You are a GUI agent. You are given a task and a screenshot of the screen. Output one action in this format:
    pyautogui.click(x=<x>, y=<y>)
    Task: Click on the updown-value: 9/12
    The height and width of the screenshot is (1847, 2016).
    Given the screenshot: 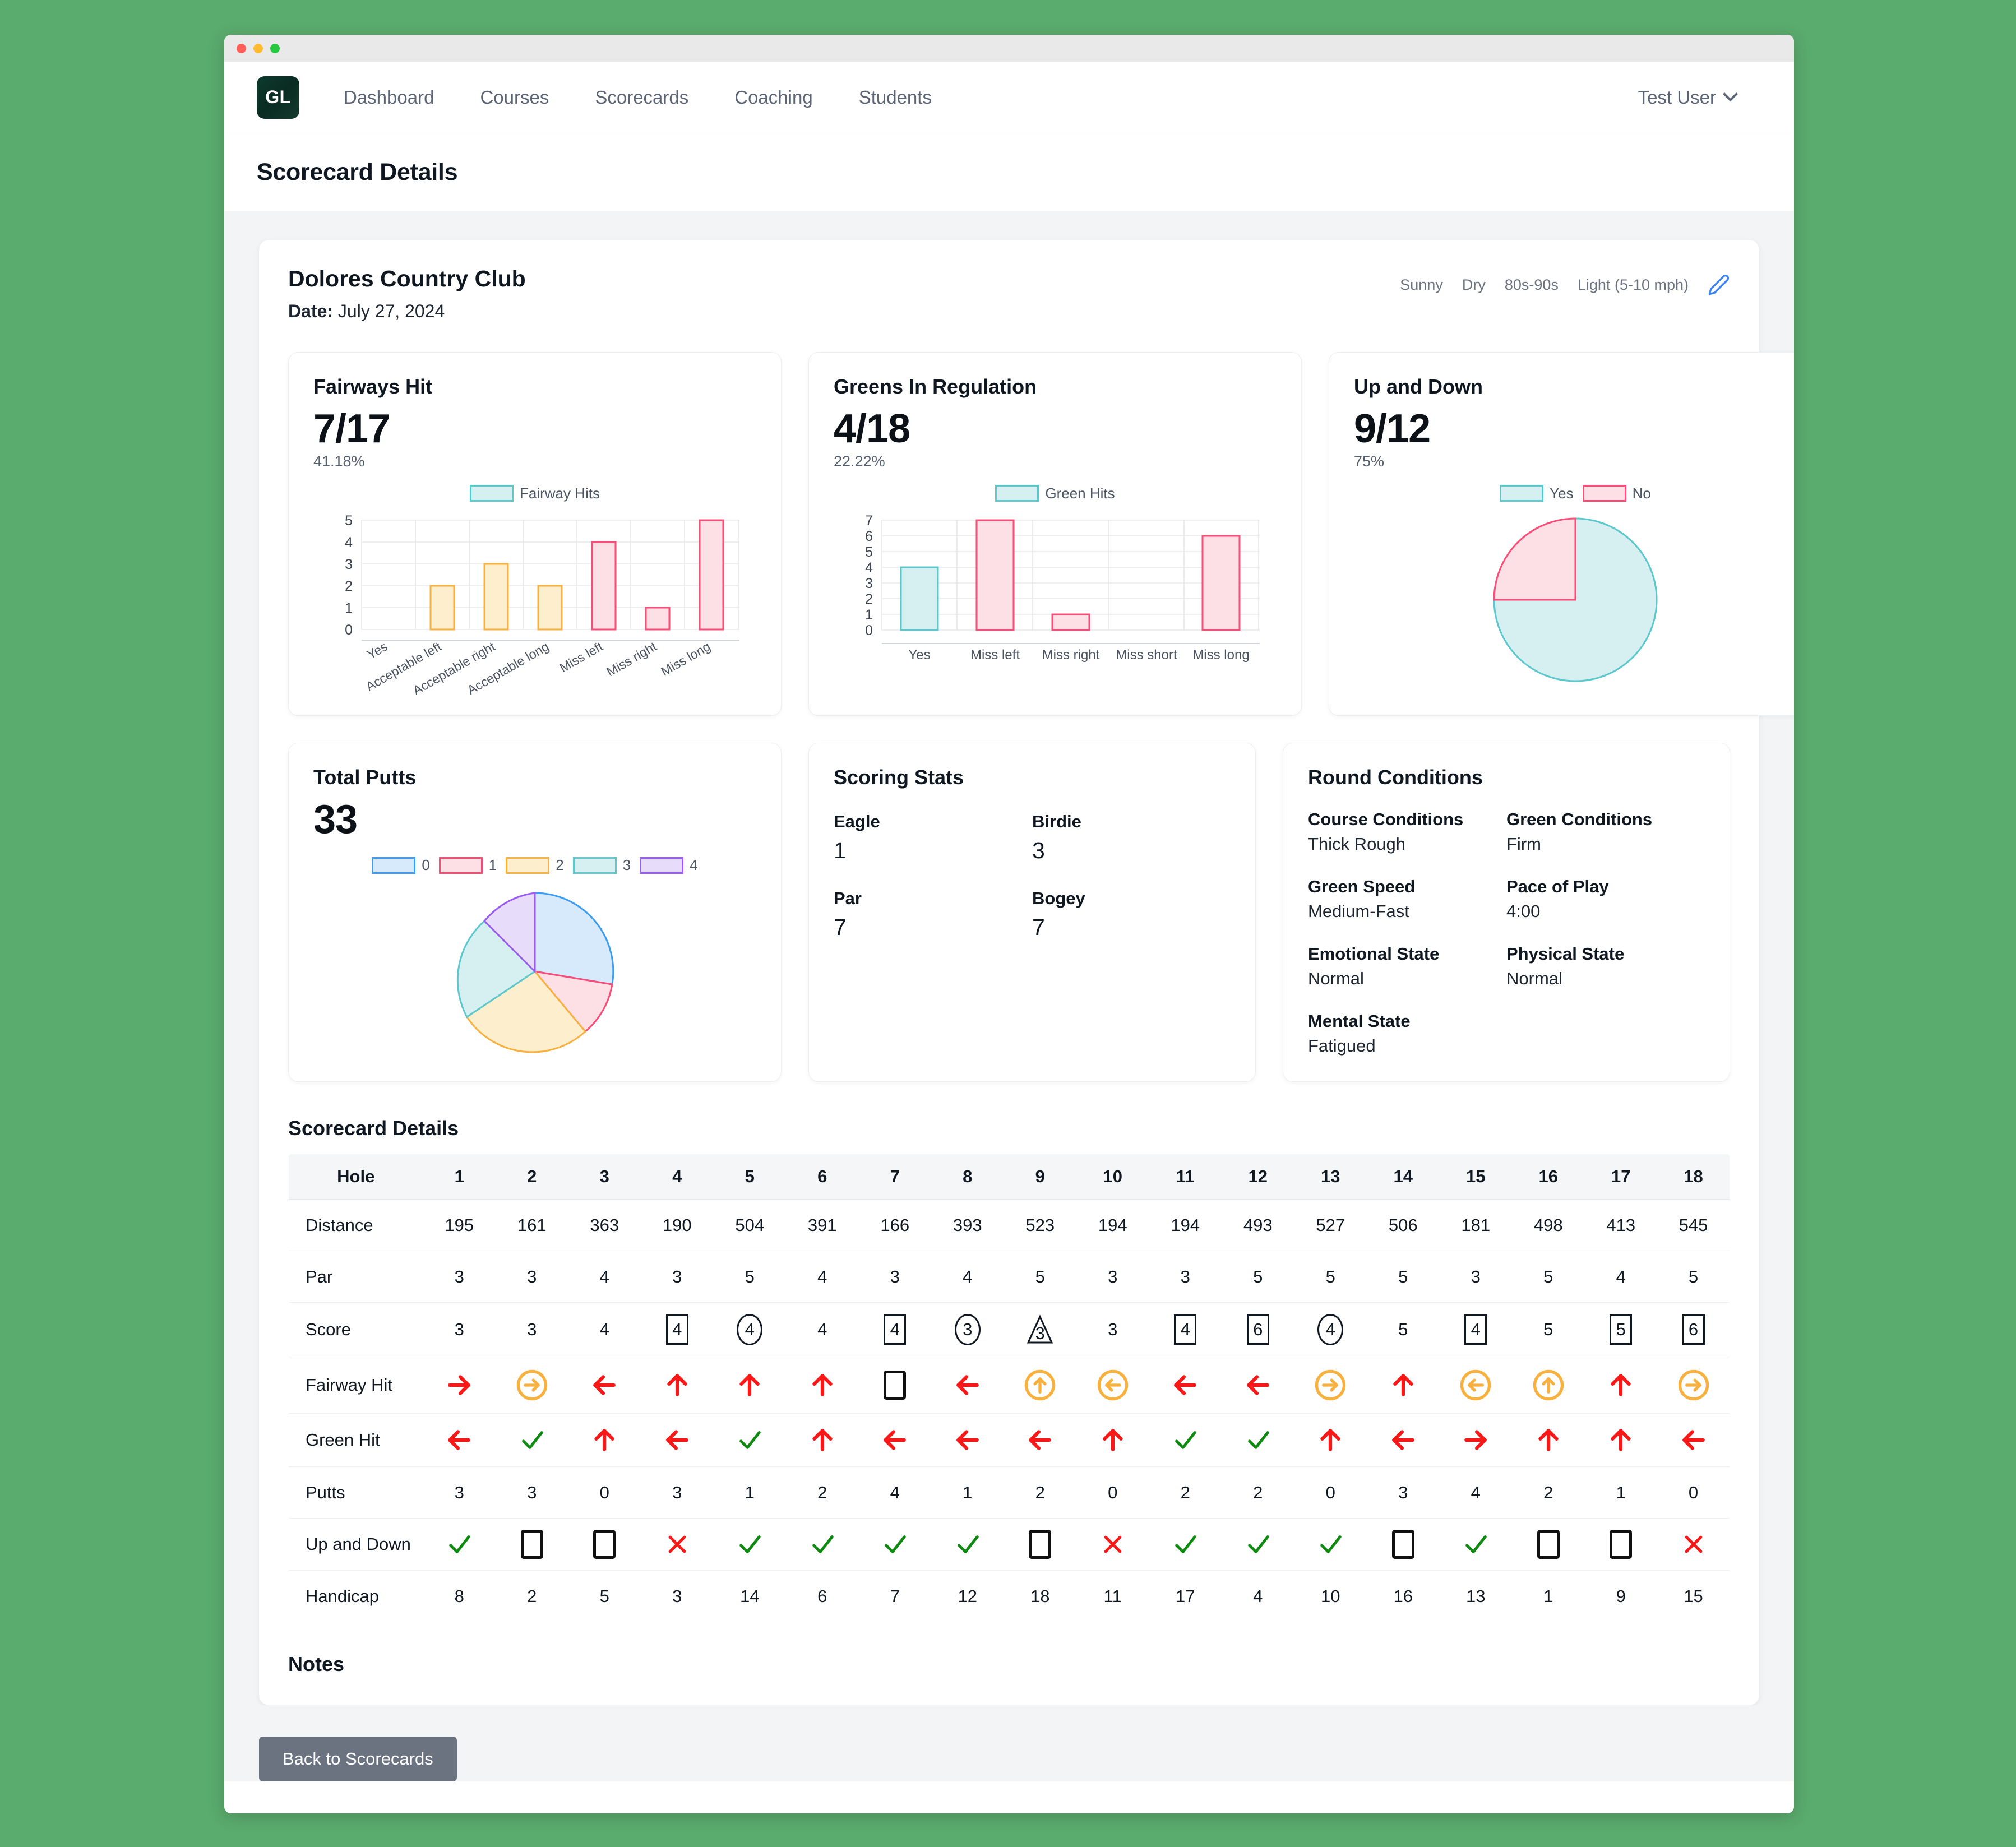 What is the action you would take?
    pyautogui.click(x=1393, y=428)
    